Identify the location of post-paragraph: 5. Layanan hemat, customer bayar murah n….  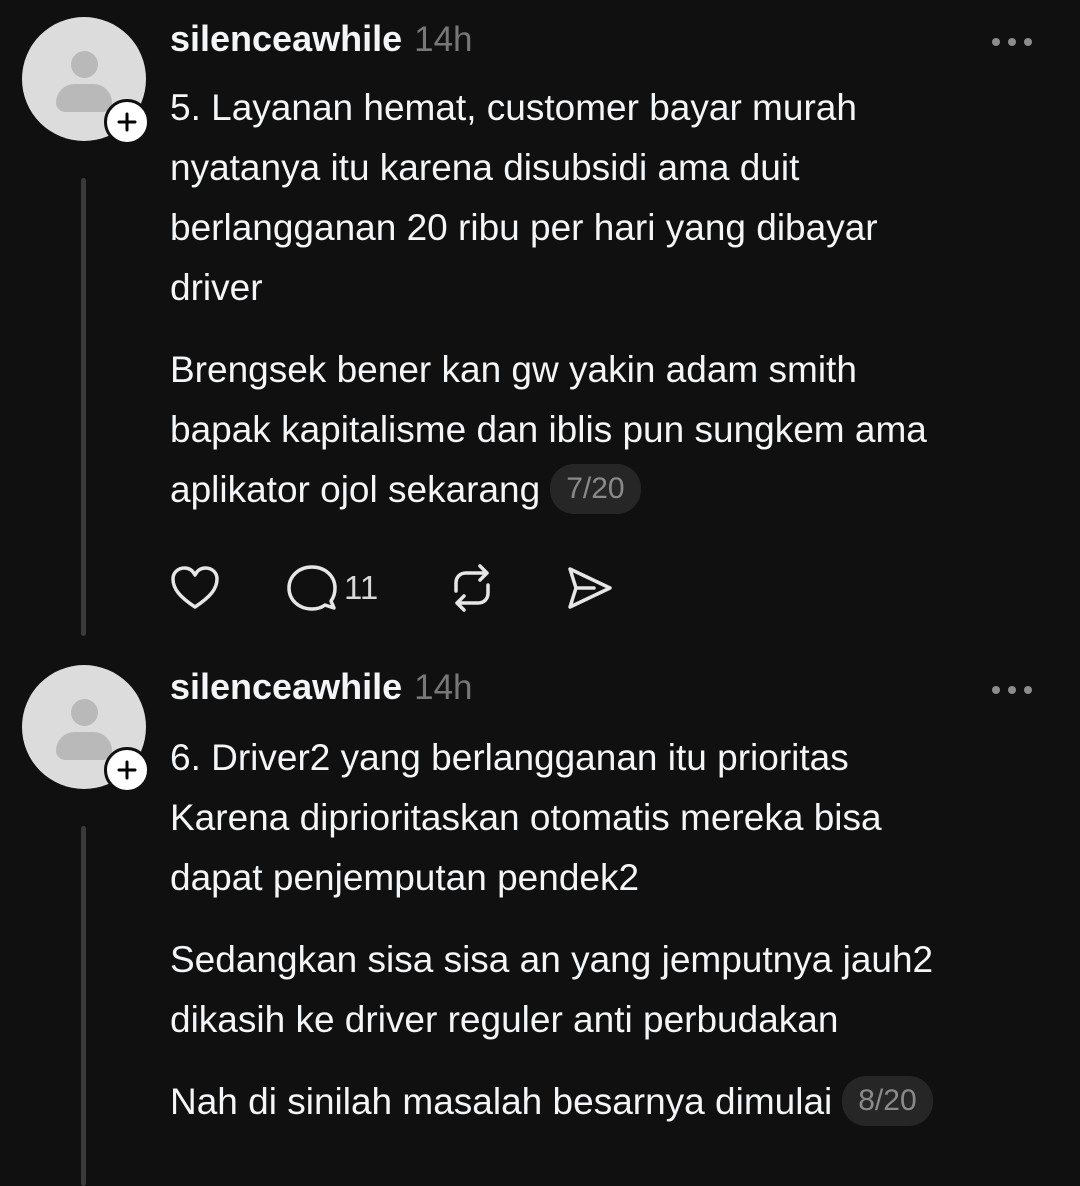
(524, 197).